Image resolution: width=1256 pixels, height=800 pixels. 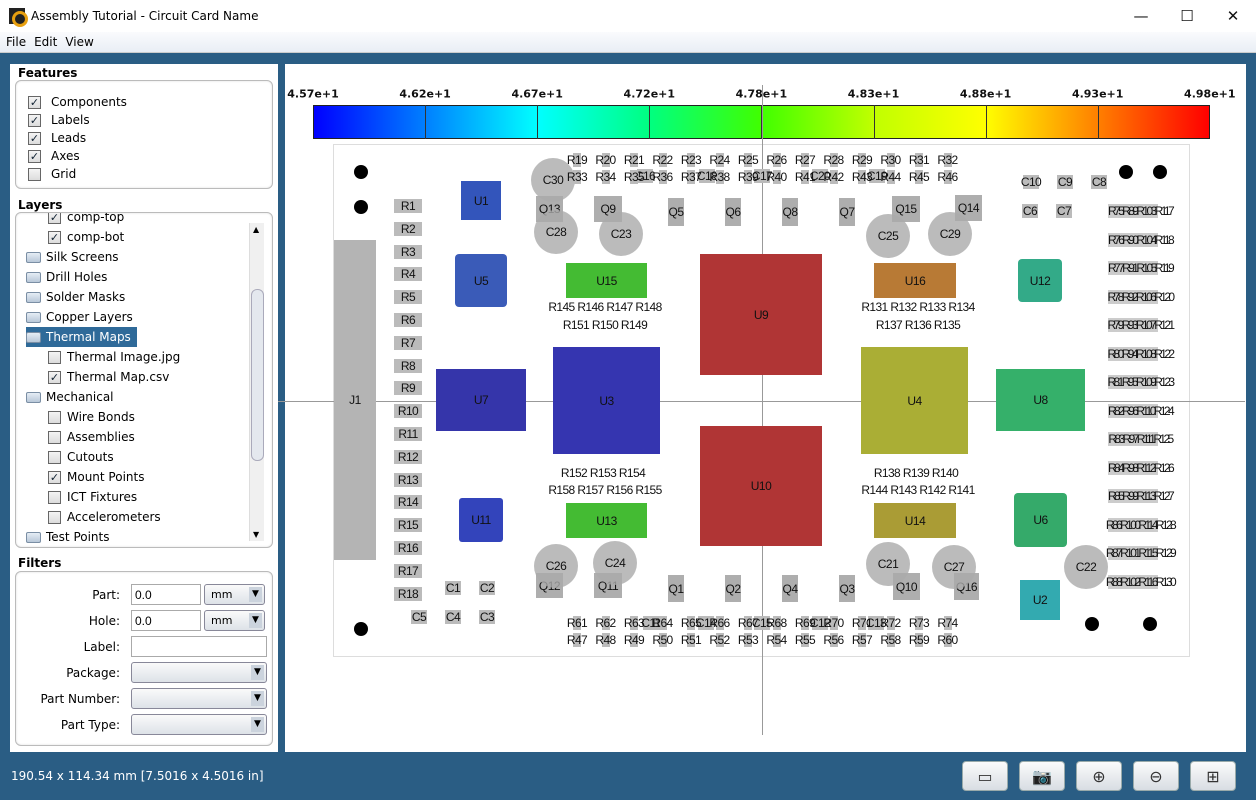 I want to click on zoom-out-button: ⊖, so click(x=1156, y=776).